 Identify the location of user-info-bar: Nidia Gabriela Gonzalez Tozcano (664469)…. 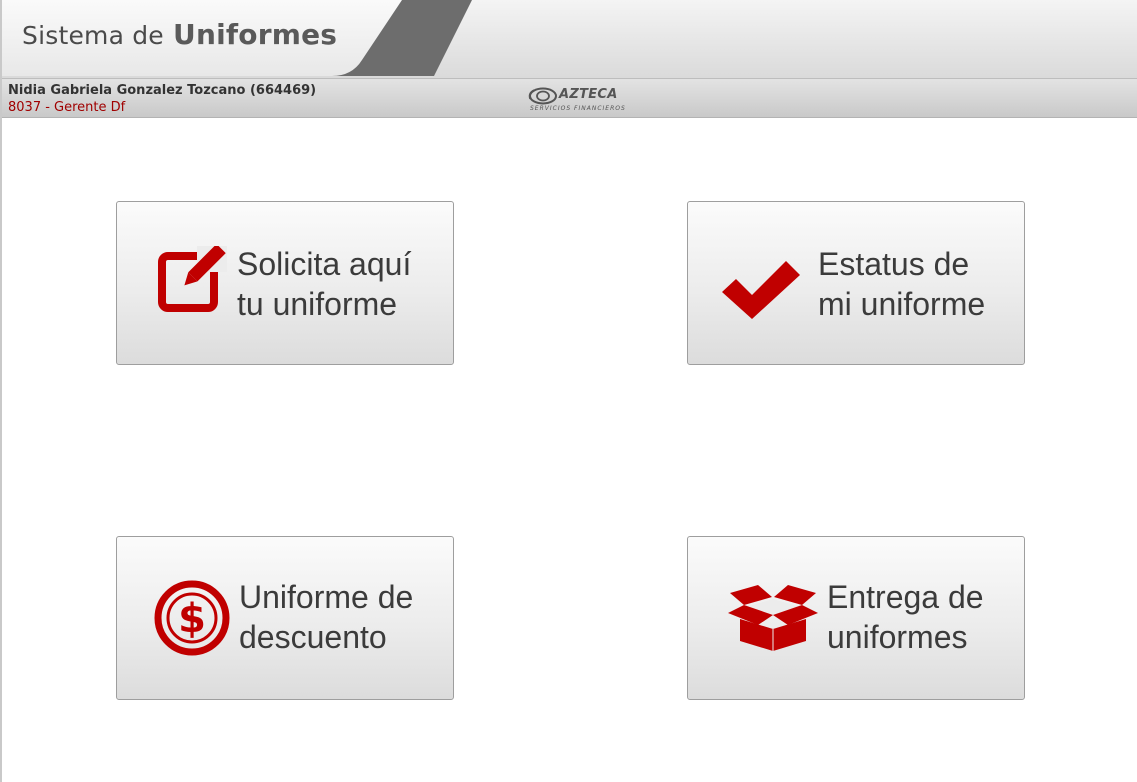
(569, 98).